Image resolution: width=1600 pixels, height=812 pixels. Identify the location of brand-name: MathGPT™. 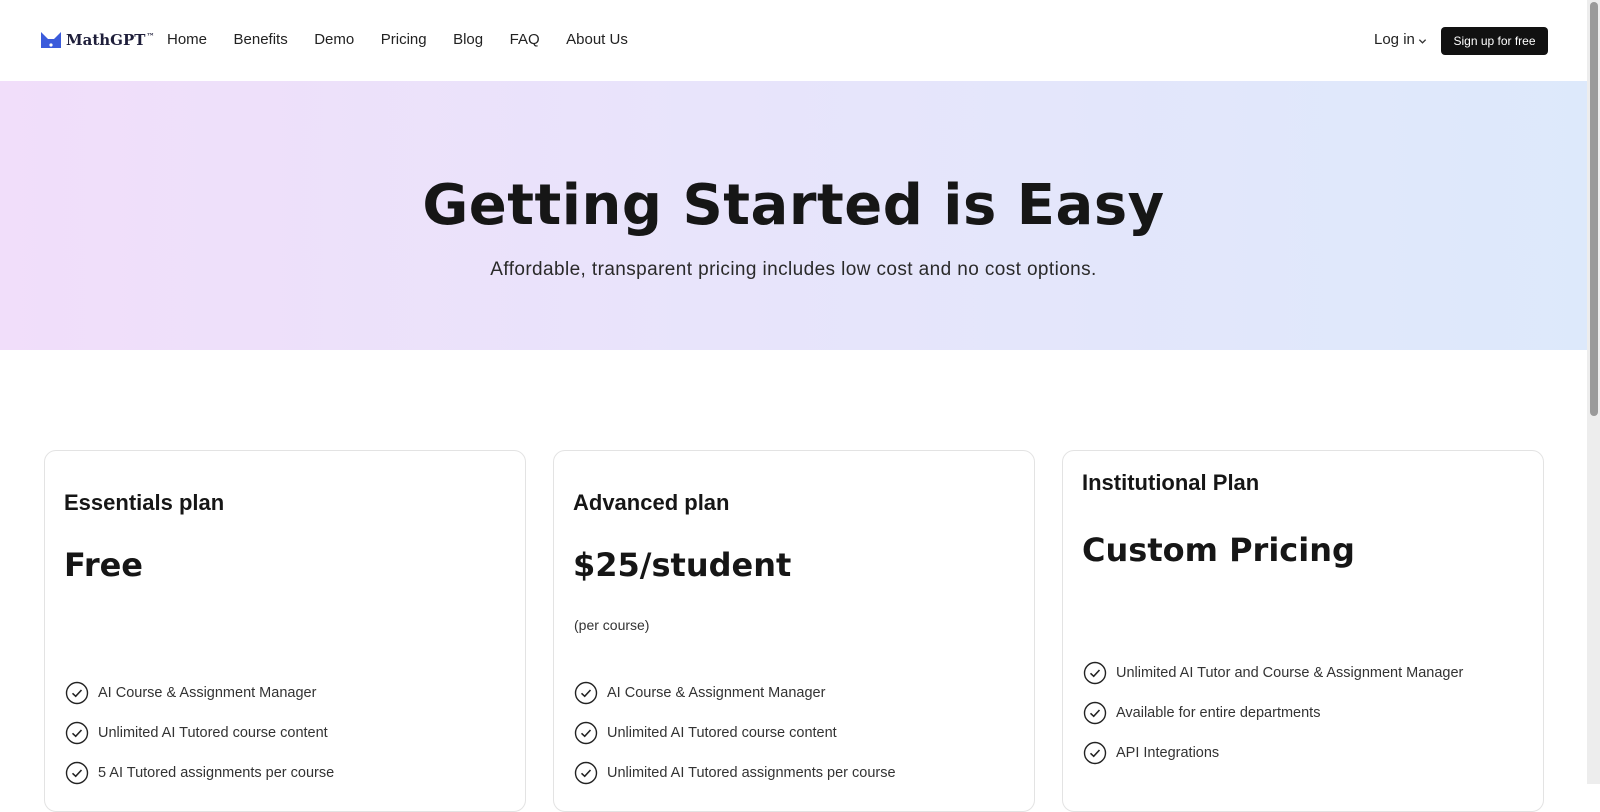
(110, 40).